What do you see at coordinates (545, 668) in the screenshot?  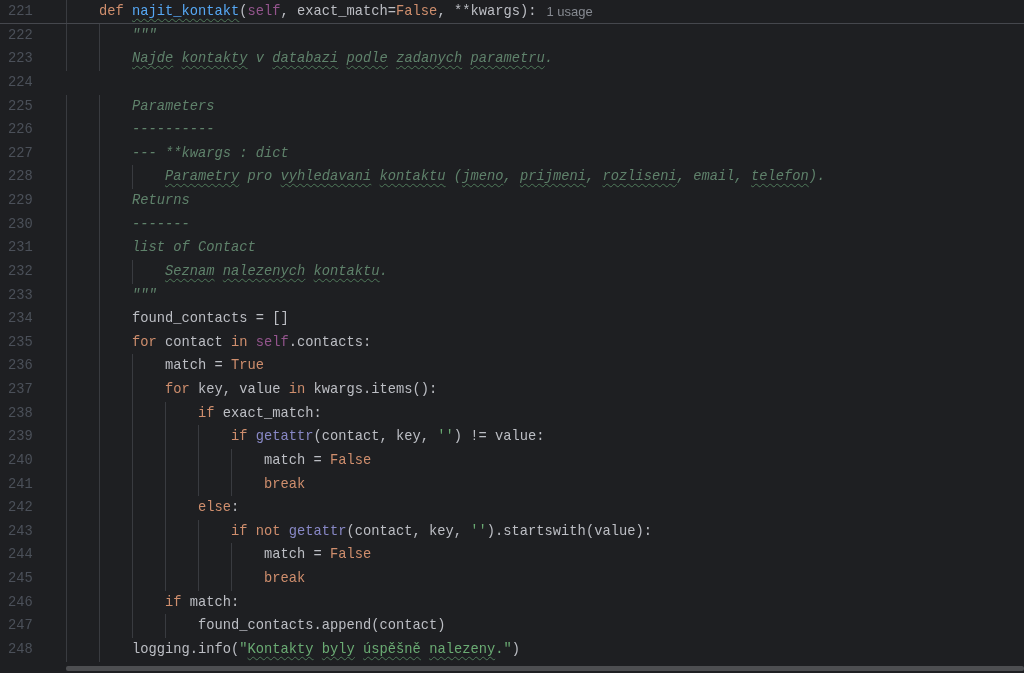 I see `scrollbar-thumb` at bounding box center [545, 668].